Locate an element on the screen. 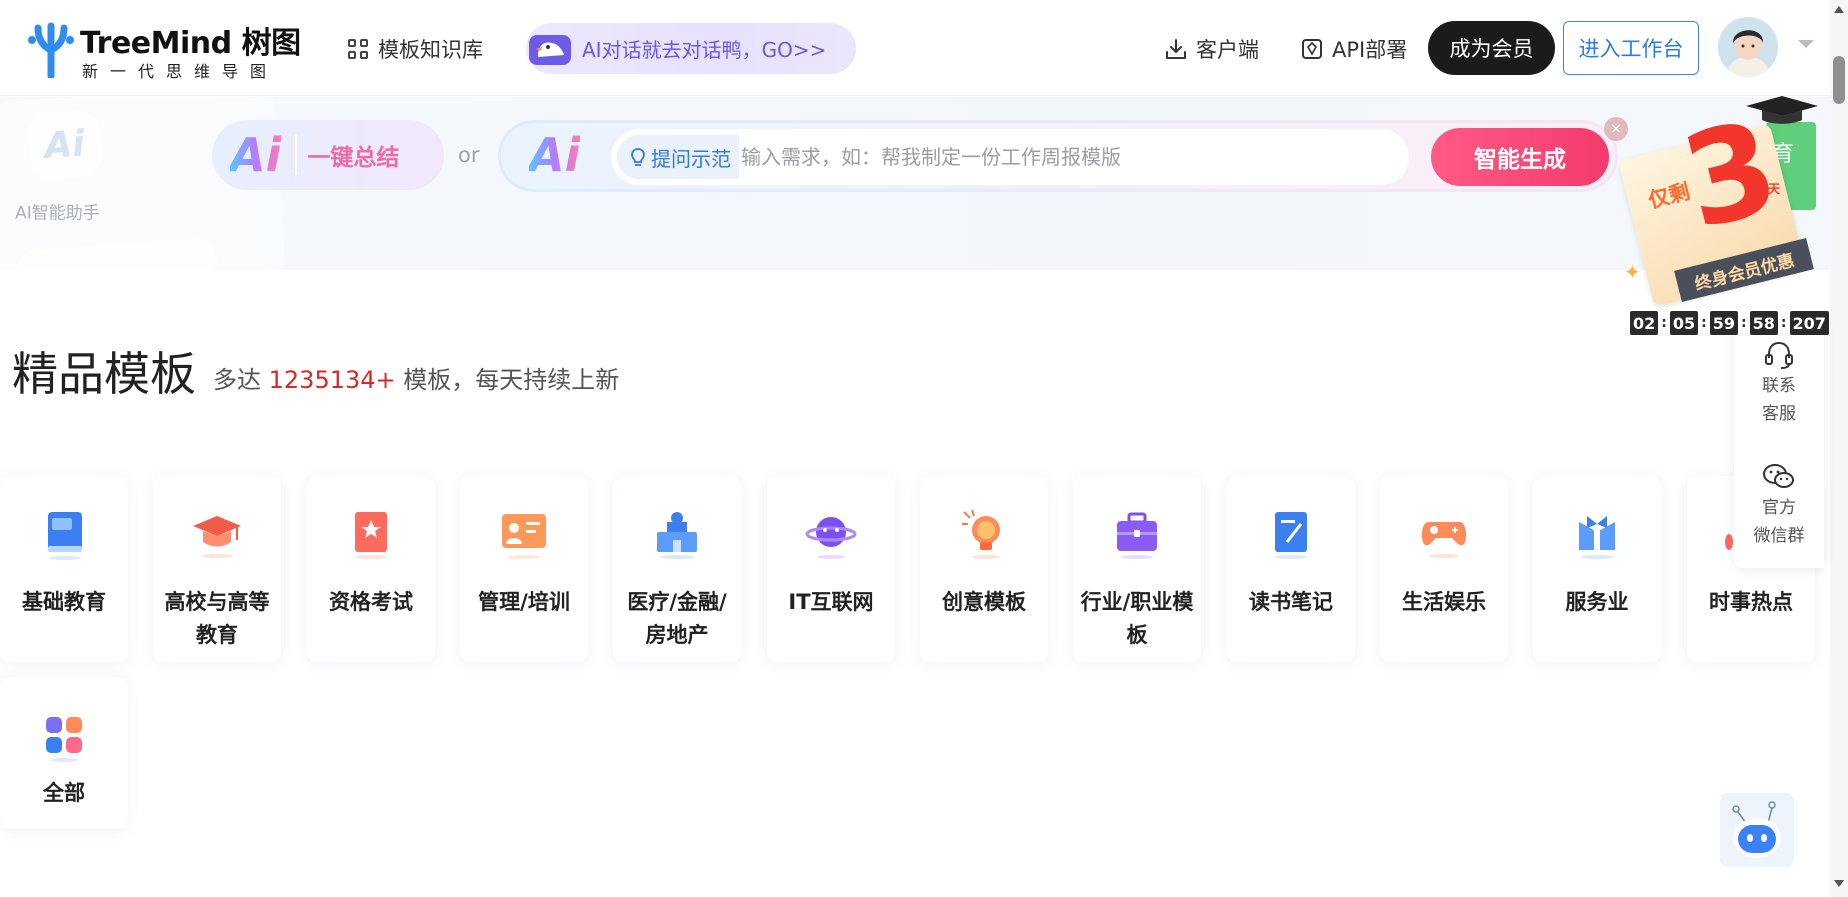 Image resolution: width=1848 pixels, height=897 pixels. lightbulb-hint-icon is located at coordinates (638, 157).